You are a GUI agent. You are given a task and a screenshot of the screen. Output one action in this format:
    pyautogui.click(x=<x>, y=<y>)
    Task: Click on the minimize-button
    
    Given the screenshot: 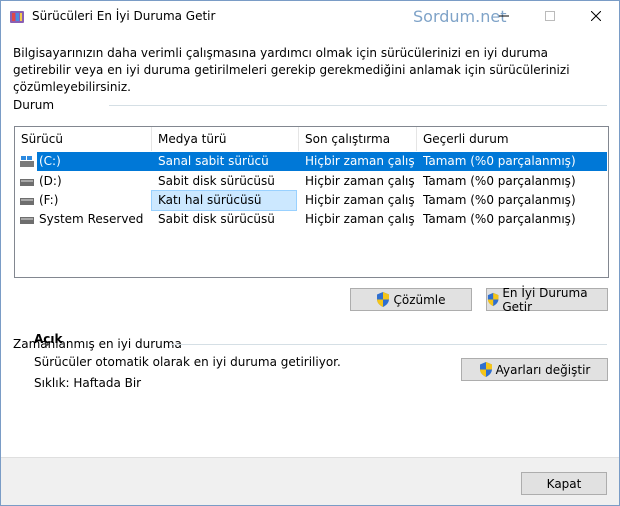 What is the action you would take?
    pyautogui.click(x=504, y=16)
    